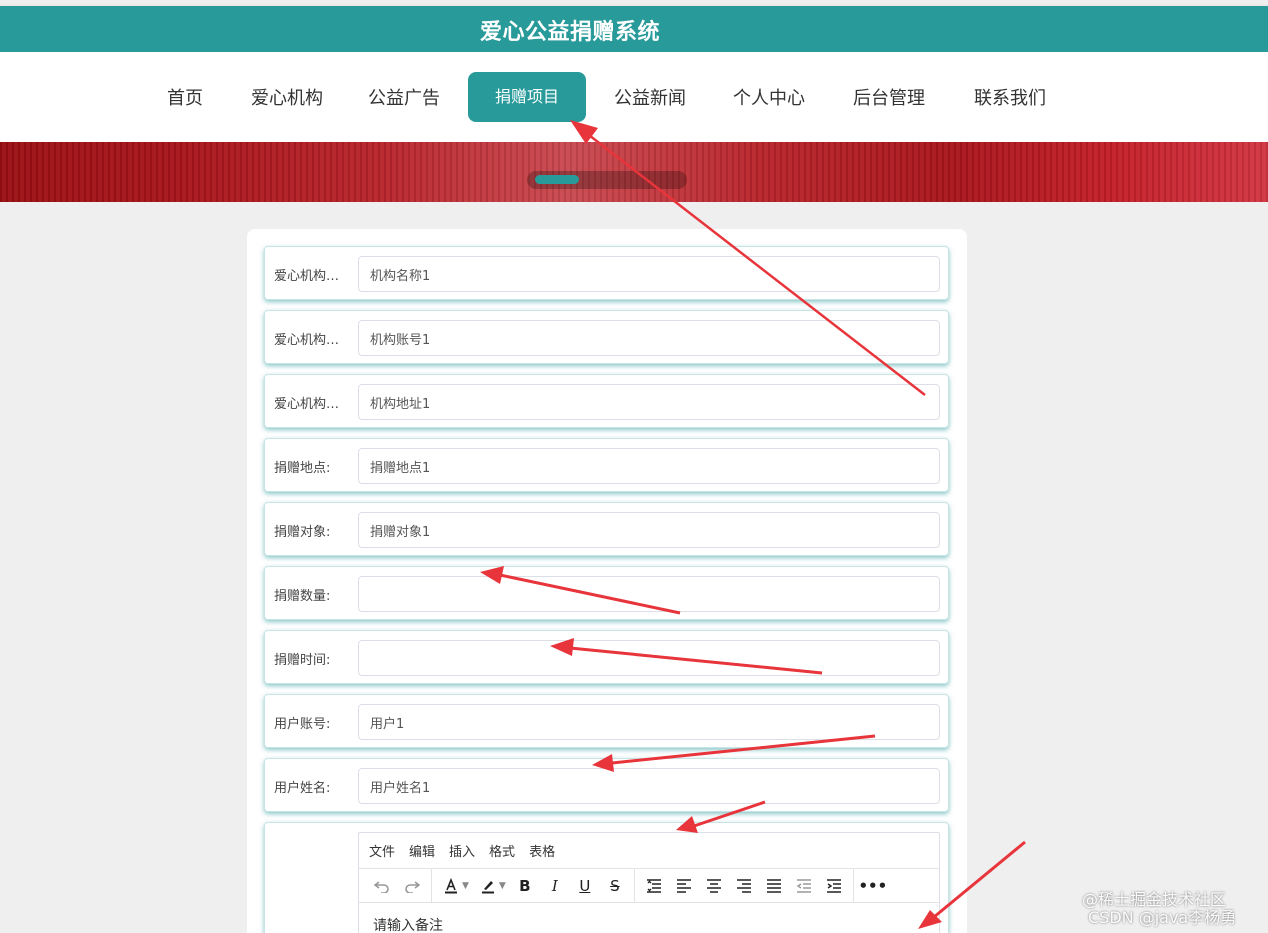 The image size is (1268, 933). What do you see at coordinates (382, 850) in the screenshot?
I see `menu-file: 文件` at bounding box center [382, 850].